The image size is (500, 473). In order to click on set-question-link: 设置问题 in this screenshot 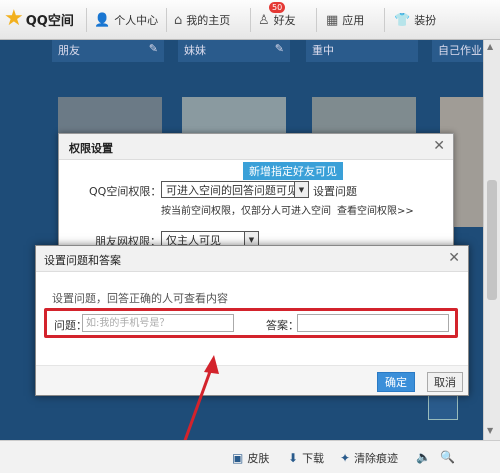, I will do `click(335, 191)`.